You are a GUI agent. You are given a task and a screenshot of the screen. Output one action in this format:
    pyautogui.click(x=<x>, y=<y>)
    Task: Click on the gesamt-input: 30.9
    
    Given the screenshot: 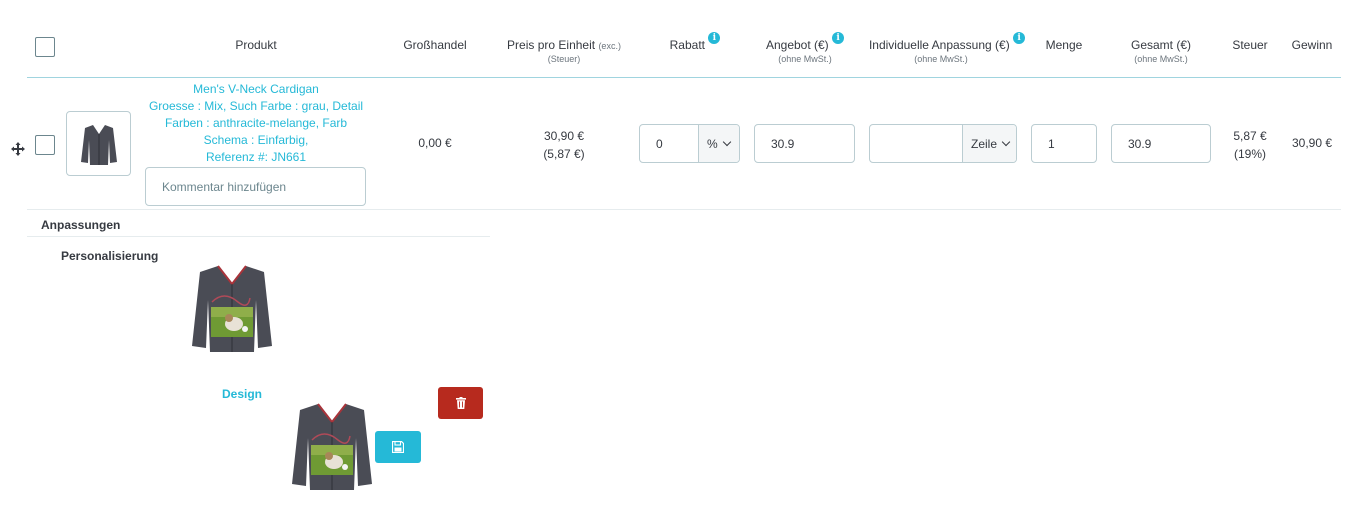 What is the action you would take?
    pyautogui.click(x=1161, y=143)
    